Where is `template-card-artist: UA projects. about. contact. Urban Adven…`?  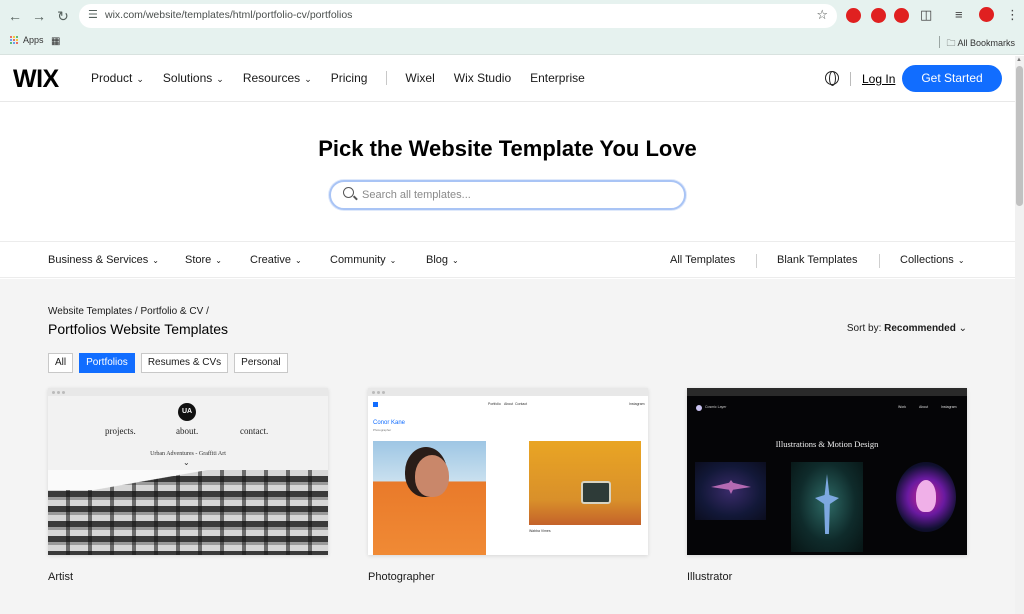 template-card-artist: UA projects. about. contact. Urban Adven… is located at coordinates (188, 485).